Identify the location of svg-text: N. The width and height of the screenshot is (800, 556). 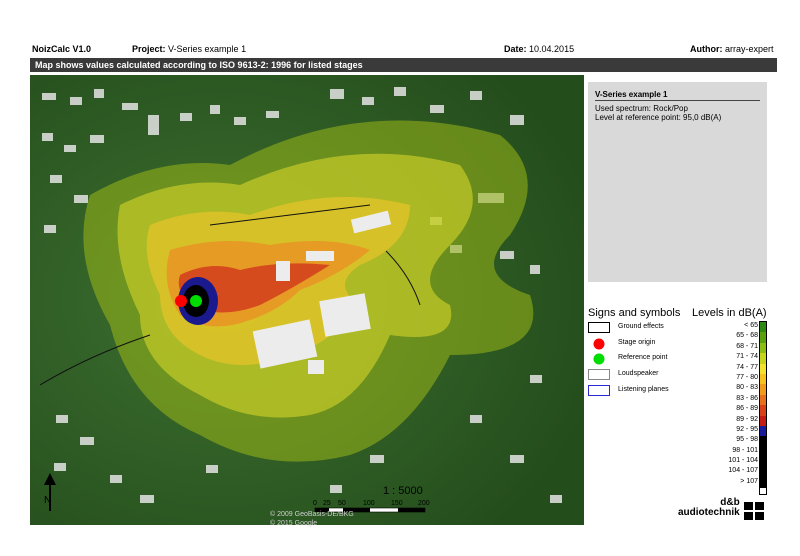
(47, 500).